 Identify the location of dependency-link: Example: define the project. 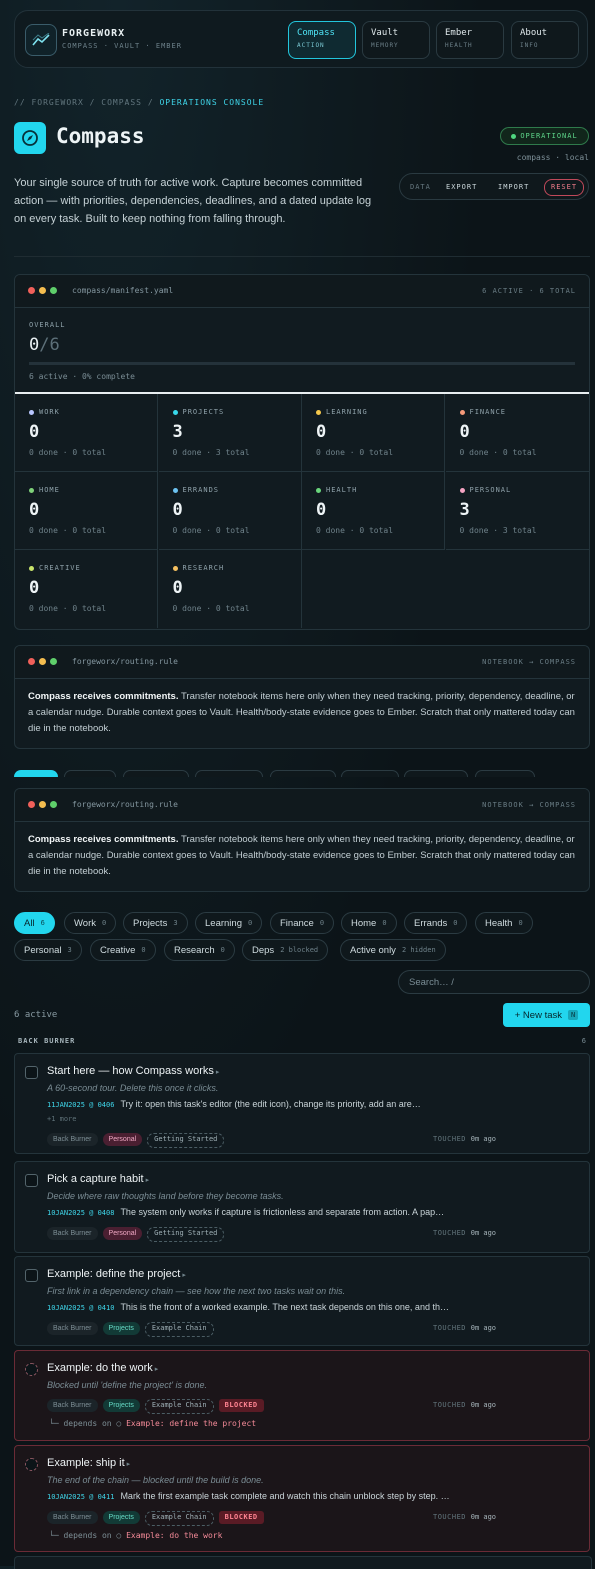
(191, 1423).